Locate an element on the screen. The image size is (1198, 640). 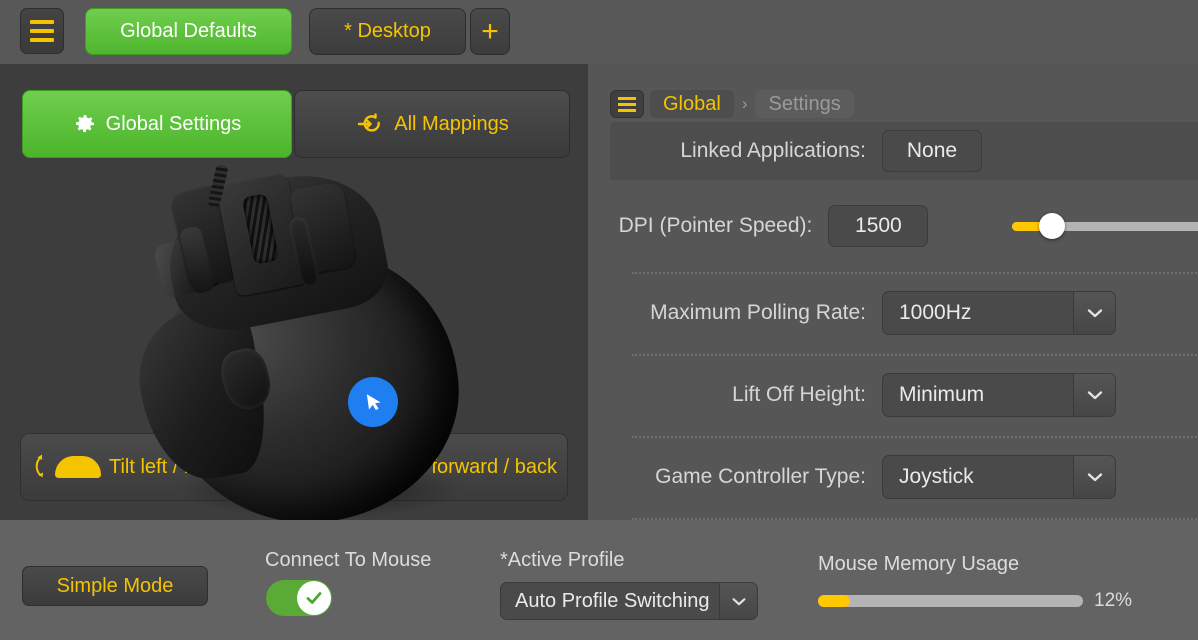
plus-icon: + is located at coordinates (490, 31).